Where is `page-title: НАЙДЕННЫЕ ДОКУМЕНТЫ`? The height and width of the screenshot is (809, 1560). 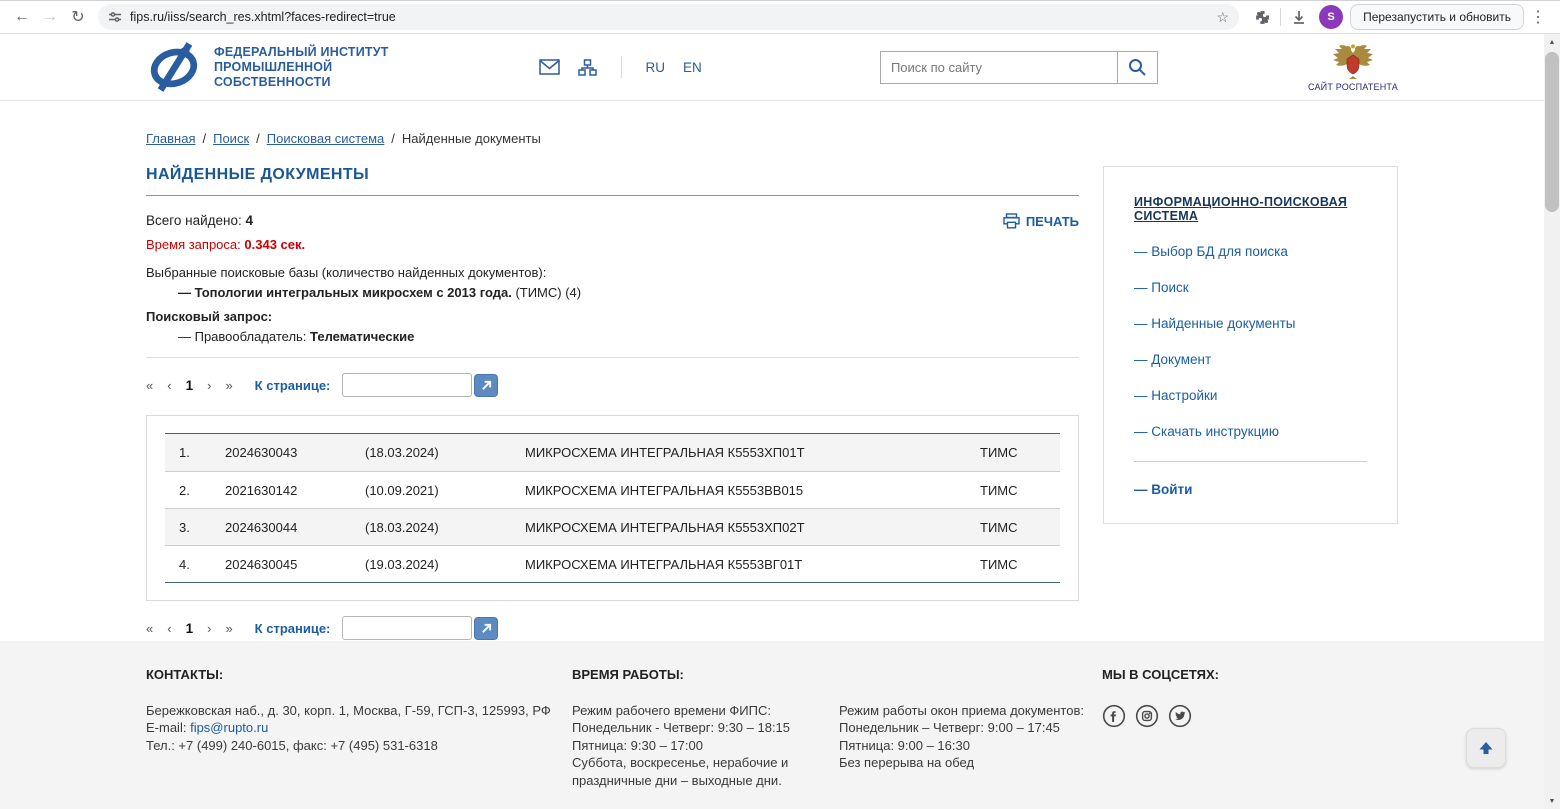
page-title: НАЙДЕННЫЕ ДОКУМЕНТЫ is located at coordinates (612, 181).